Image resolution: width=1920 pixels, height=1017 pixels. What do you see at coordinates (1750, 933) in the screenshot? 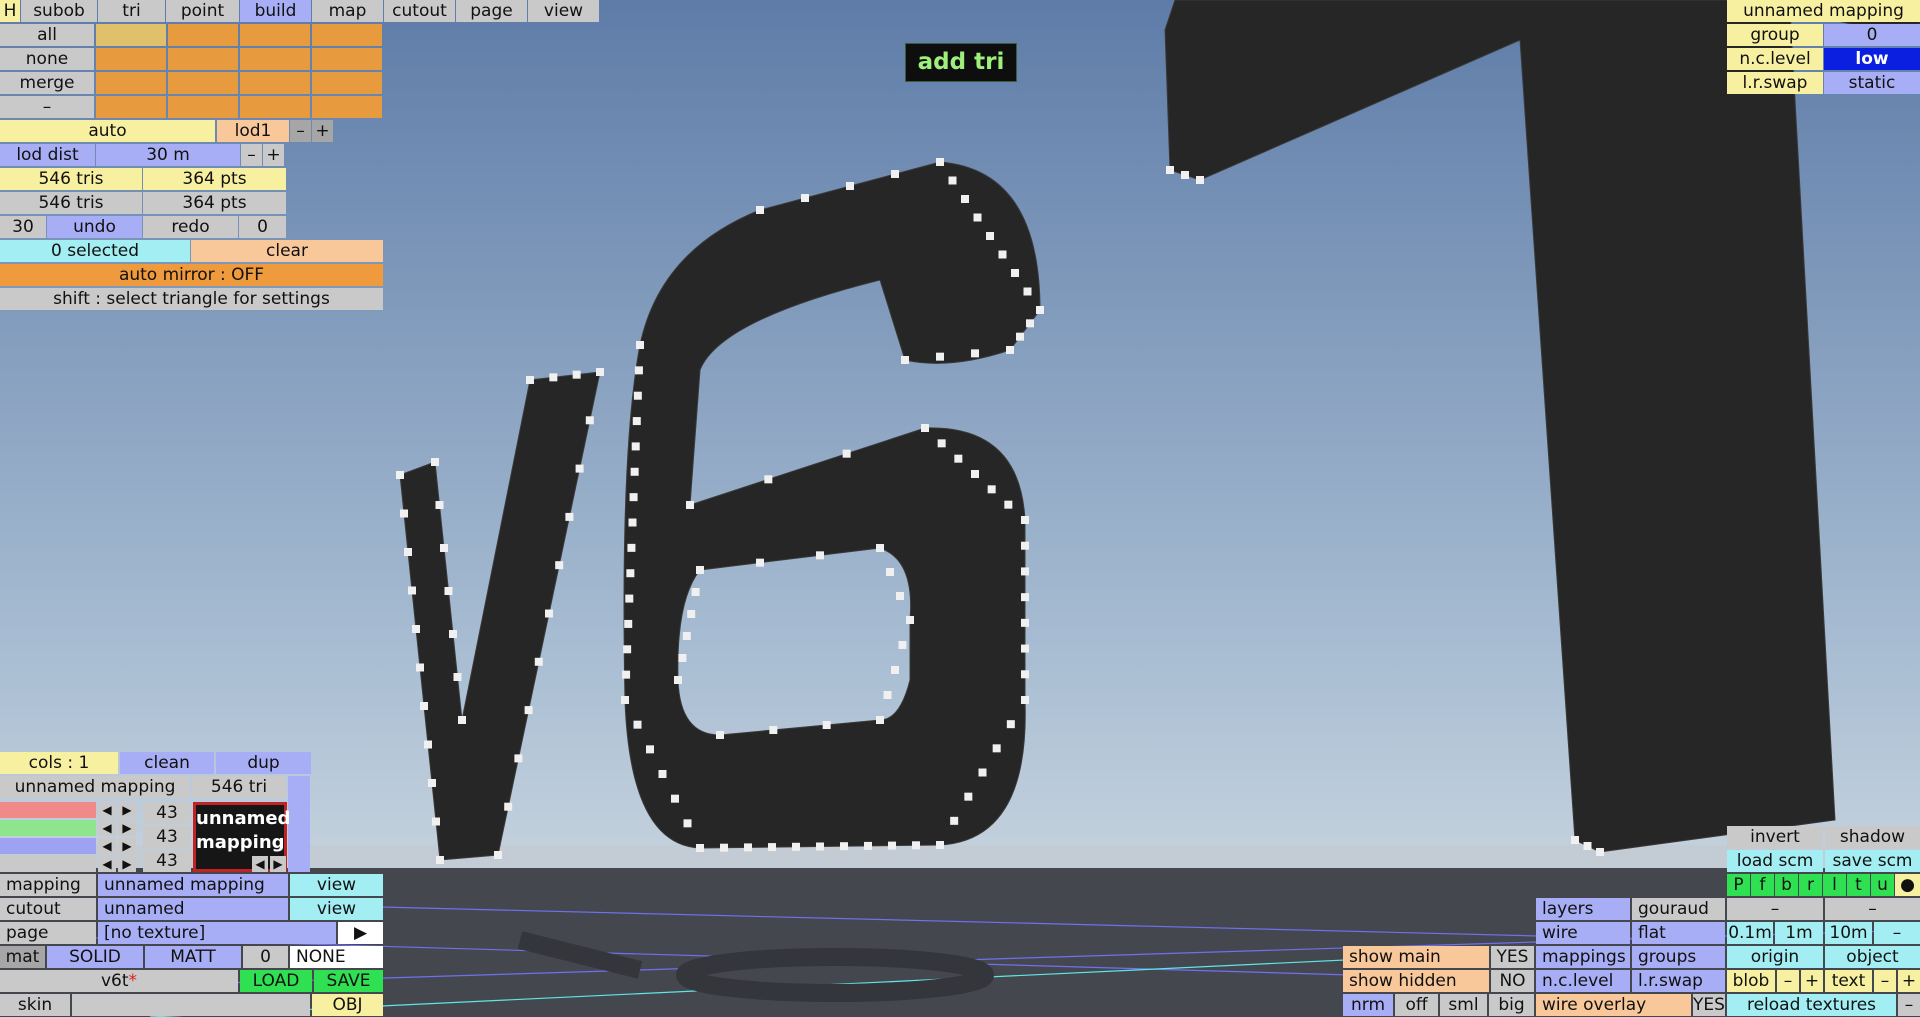
I see `step-0-1m-button: 0.1m` at bounding box center [1750, 933].